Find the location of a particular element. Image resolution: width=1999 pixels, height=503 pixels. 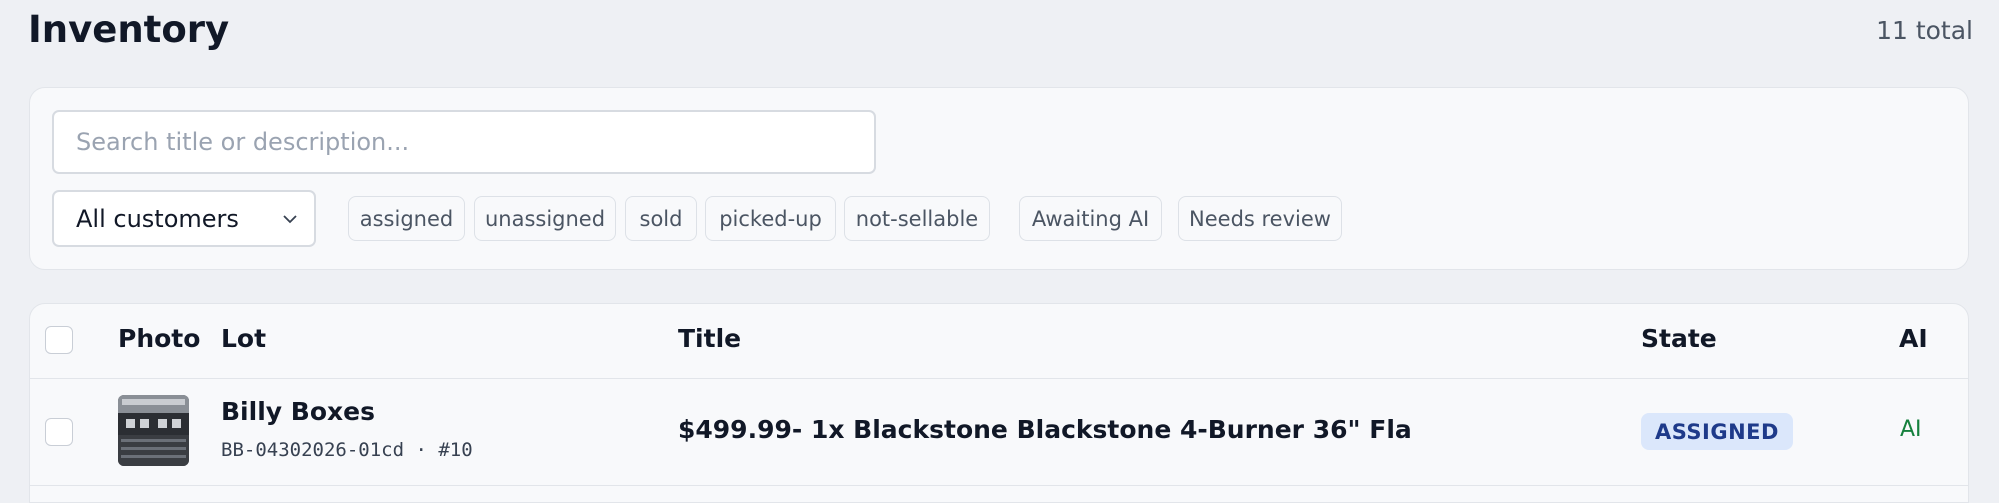

chip-needs-review: Needs review is located at coordinates (1260, 218).